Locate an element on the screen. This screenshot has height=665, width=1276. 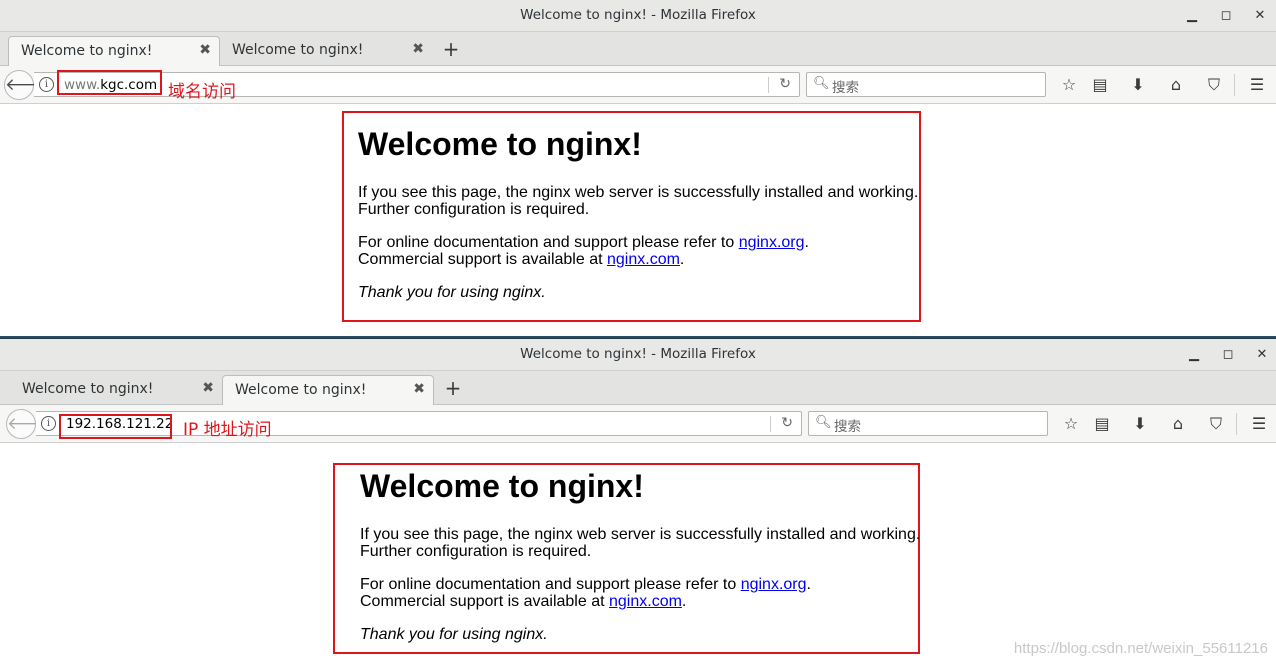
watermark: https://blog.csdn.net/weixin_55611216 is located at coordinates (1140, 648).